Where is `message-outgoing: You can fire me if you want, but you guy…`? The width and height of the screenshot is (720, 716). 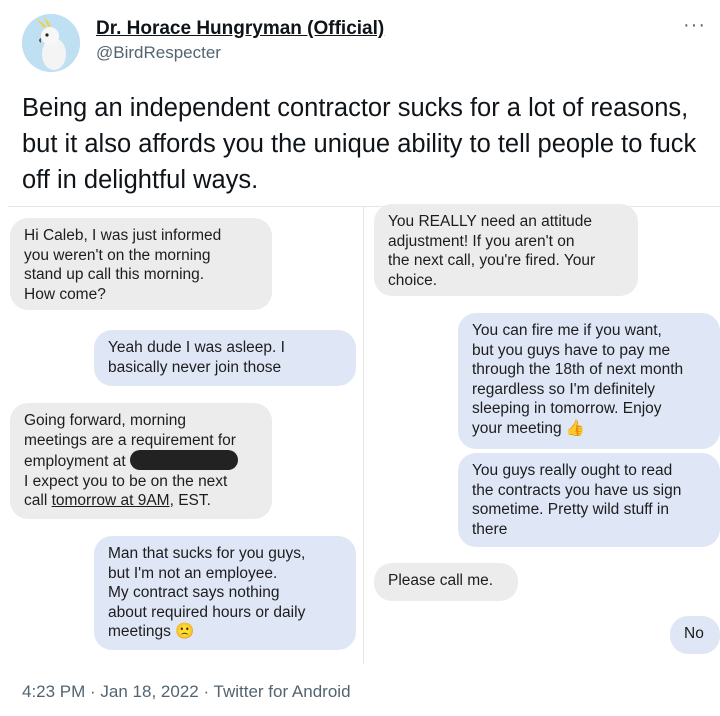
message-outgoing: You can fire me if you want, but you guy… is located at coordinates (589, 381).